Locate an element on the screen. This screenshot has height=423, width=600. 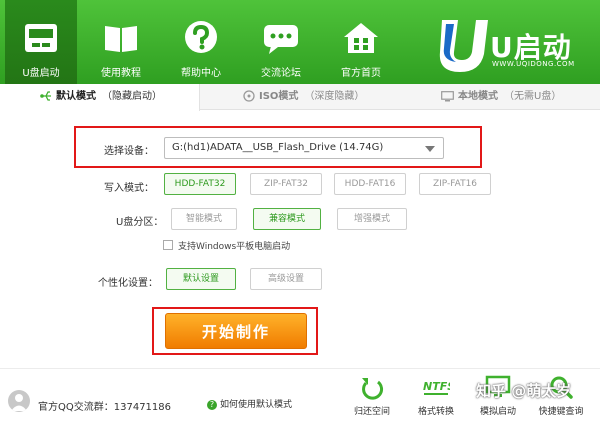
chat-icon is located at coordinates (281, 39).